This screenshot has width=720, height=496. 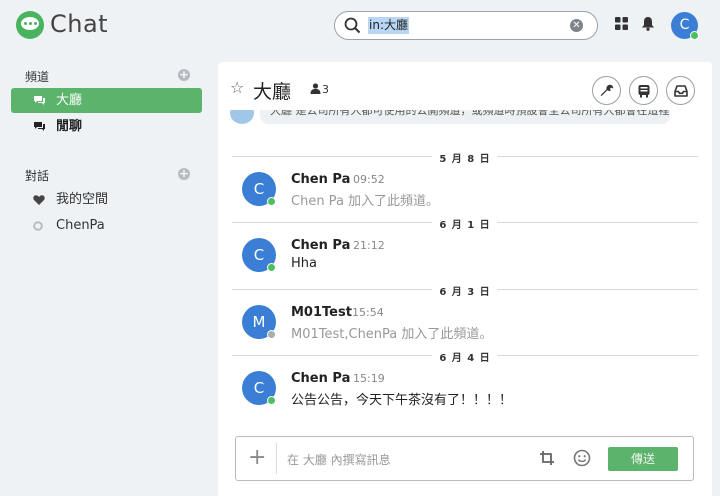 What do you see at coordinates (80, 225) in the screenshot?
I see `sidebar-item-label: ChenPa` at bounding box center [80, 225].